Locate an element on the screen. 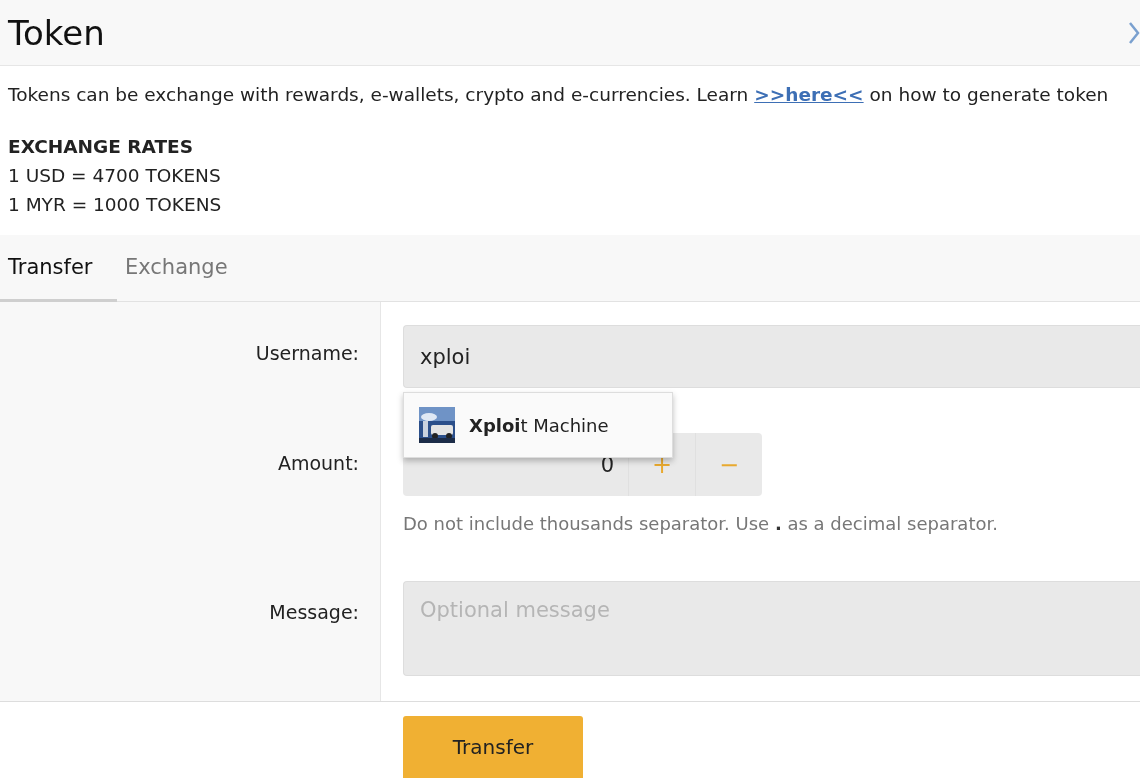 Image resolution: width=1140 pixels, height=782 pixels. username-label: Username: is located at coordinates (307, 353).